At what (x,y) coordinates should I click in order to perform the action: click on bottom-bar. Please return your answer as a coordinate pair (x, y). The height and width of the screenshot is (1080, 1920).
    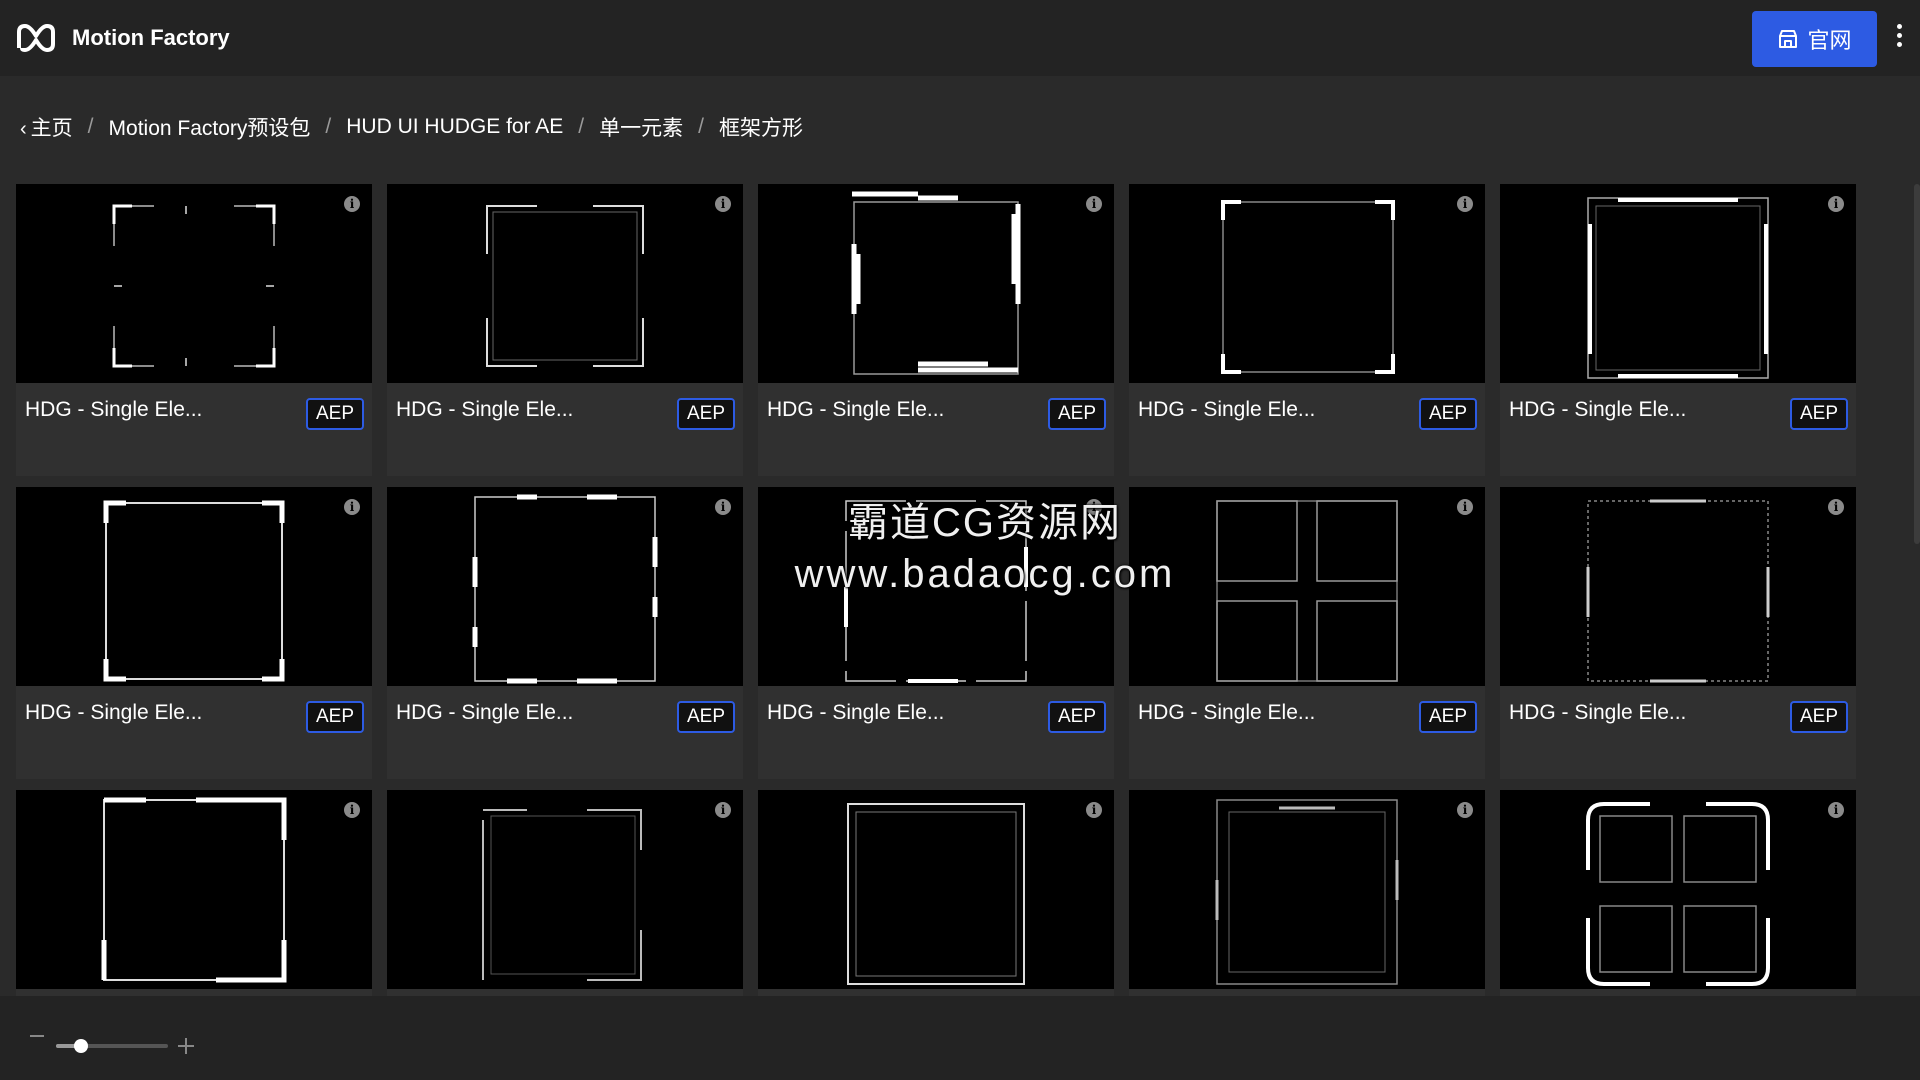
    Looking at the image, I should click on (960, 1038).